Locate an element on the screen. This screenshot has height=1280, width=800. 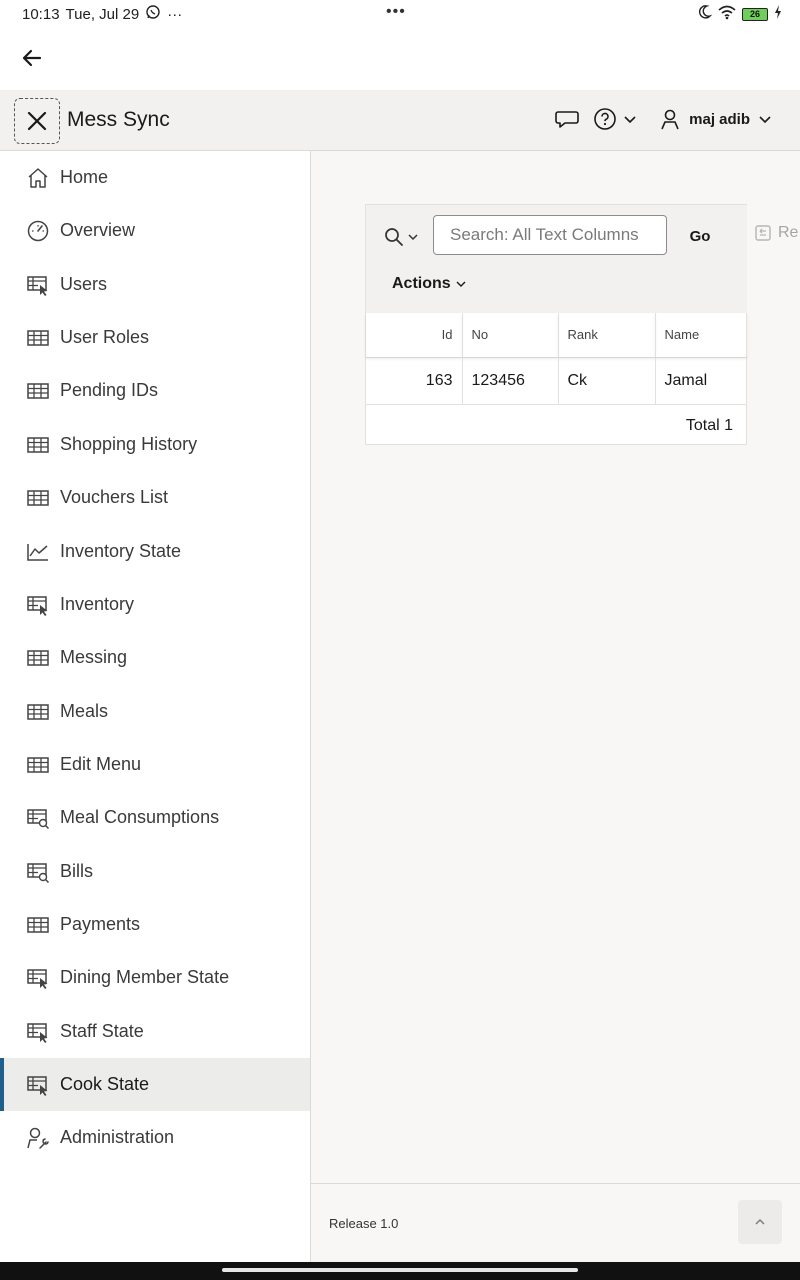
sidebar-item-inventory-state: Inventory State is located at coordinates (155, 551).